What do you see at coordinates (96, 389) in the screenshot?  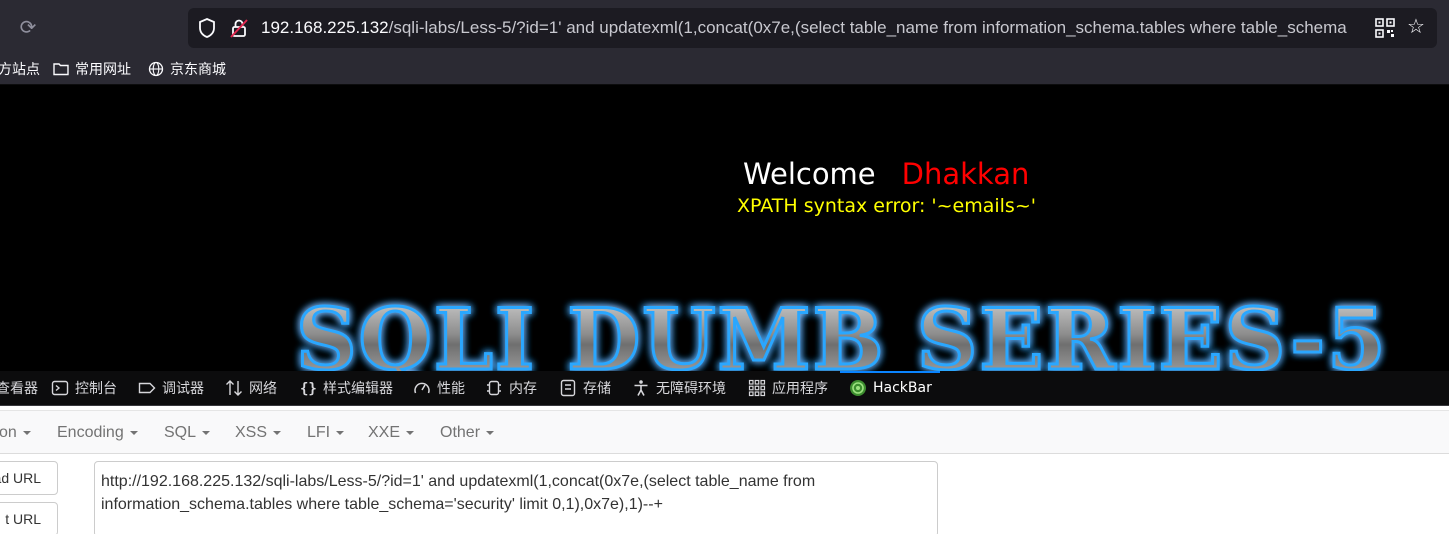 I see `tab-label: 控制台` at bounding box center [96, 389].